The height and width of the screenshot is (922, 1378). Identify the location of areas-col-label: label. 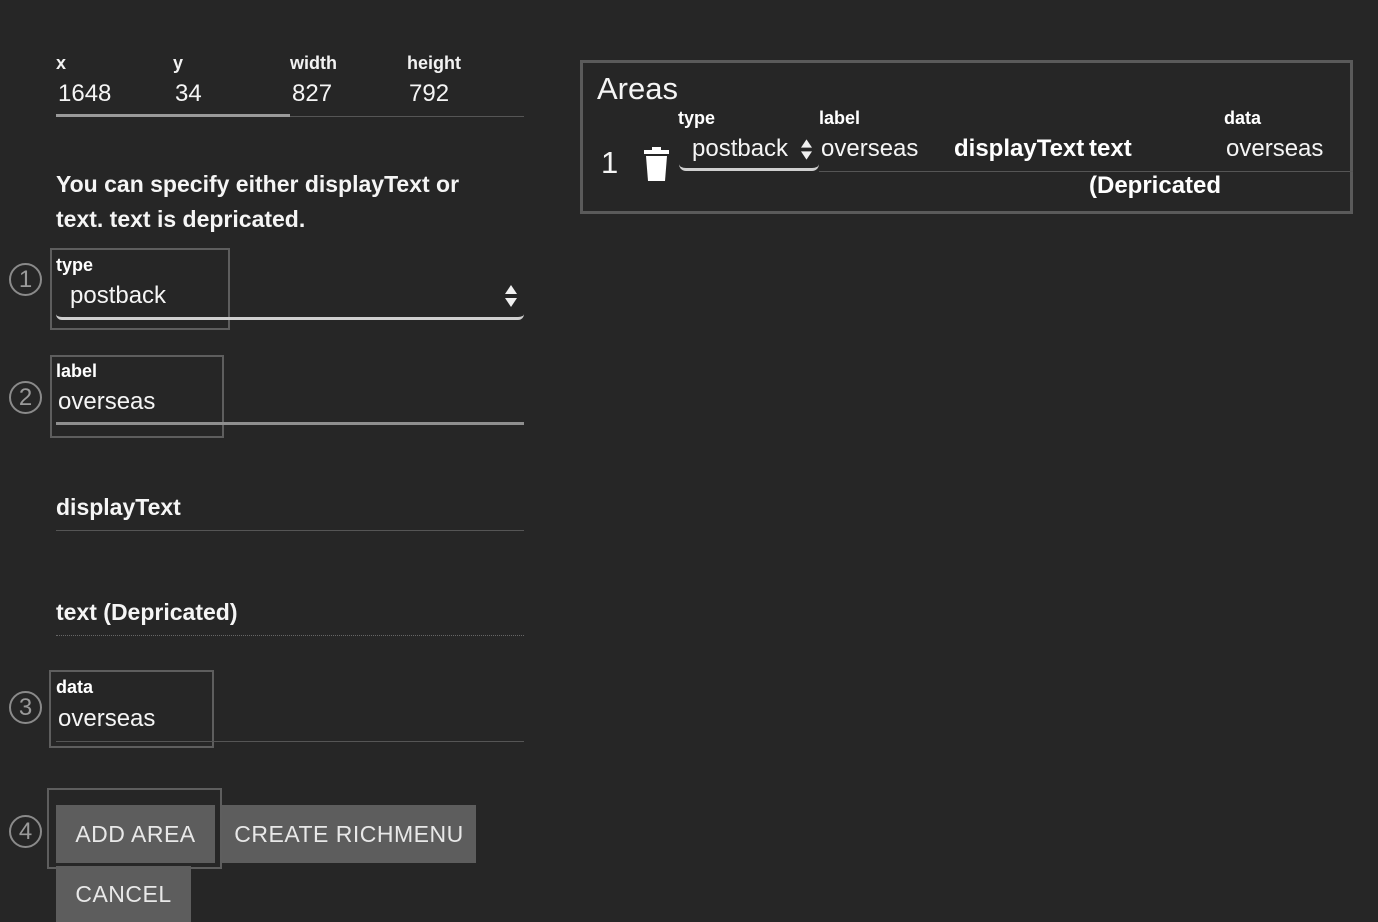
(840, 118).